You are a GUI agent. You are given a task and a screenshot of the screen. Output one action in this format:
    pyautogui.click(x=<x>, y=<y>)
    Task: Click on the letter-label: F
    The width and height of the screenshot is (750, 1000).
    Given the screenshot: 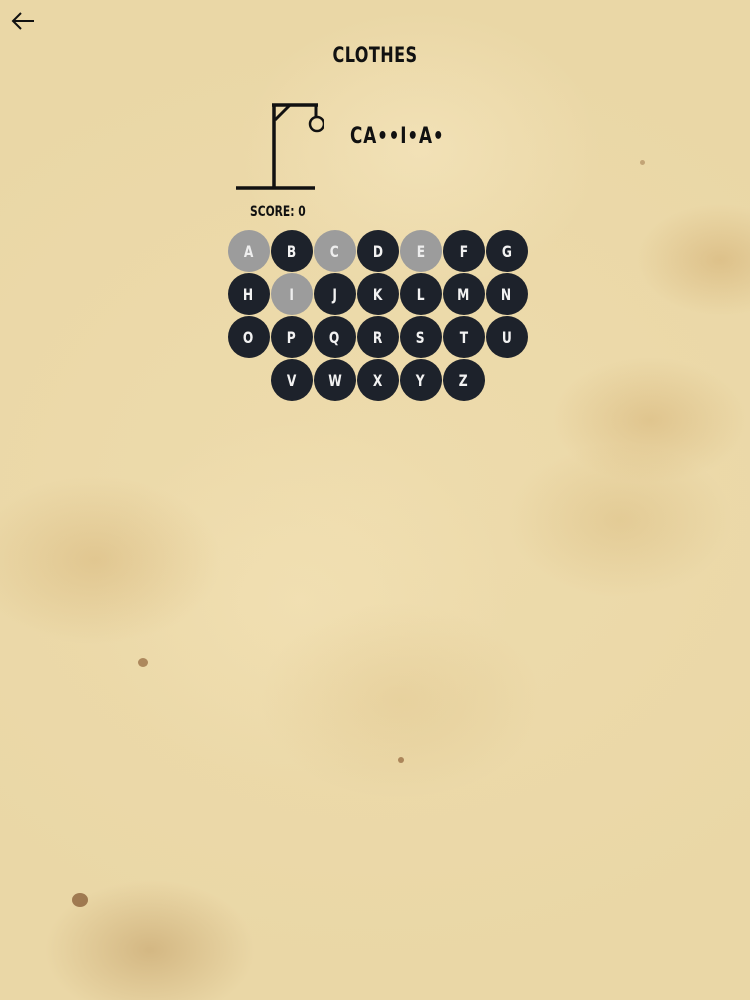 What is the action you would take?
    pyautogui.click(x=463, y=251)
    